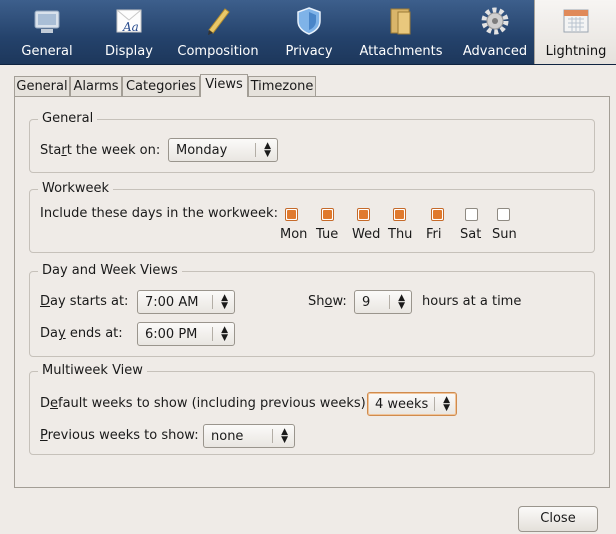  What do you see at coordinates (223, 150) in the screenshot?
I see `start-week-select: Monday ▲ ▼` at bounding box center [223, 150].